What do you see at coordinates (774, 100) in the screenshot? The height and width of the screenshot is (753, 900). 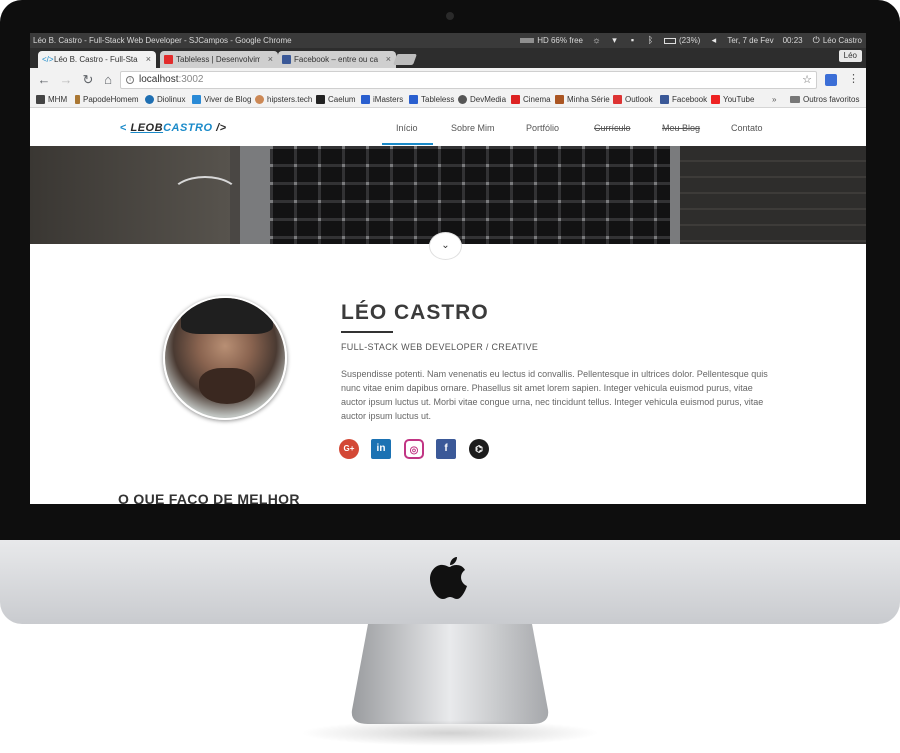 I see `bookmarks-overflow-button: »` at bounding box center [774, 100].